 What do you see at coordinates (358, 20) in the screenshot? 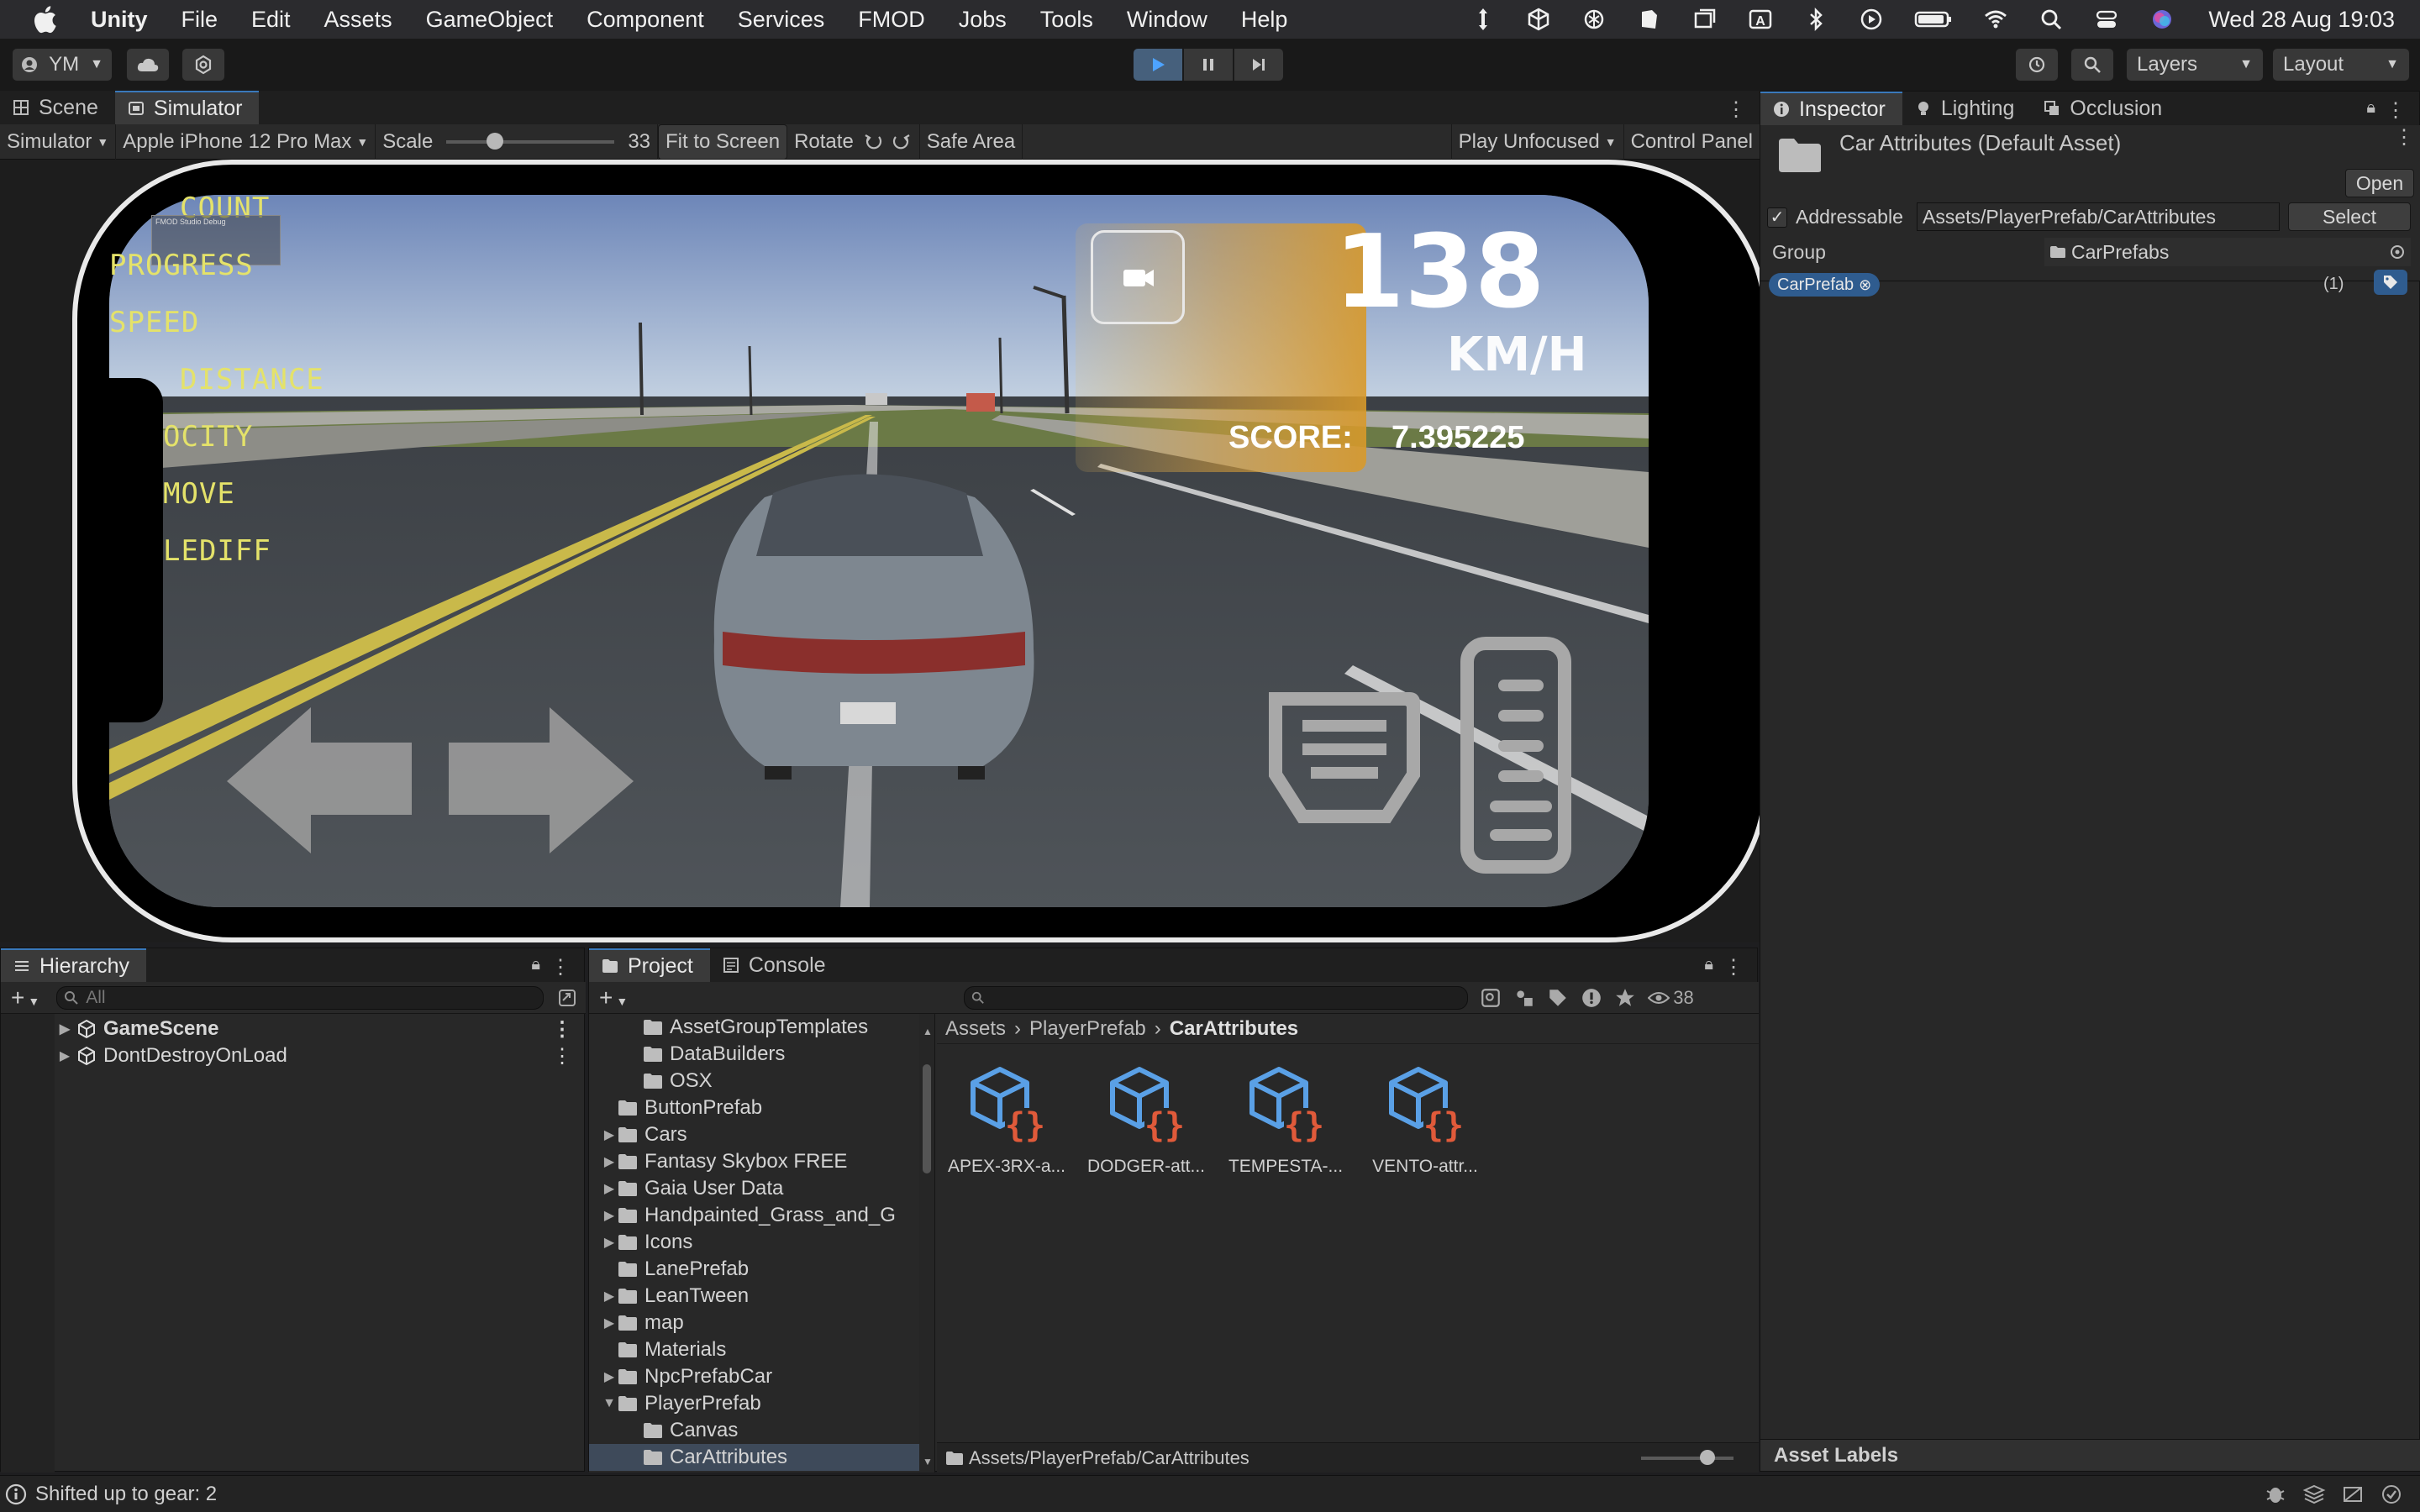
I see `menu-assets: Assets` at bounding box center [358, 20].